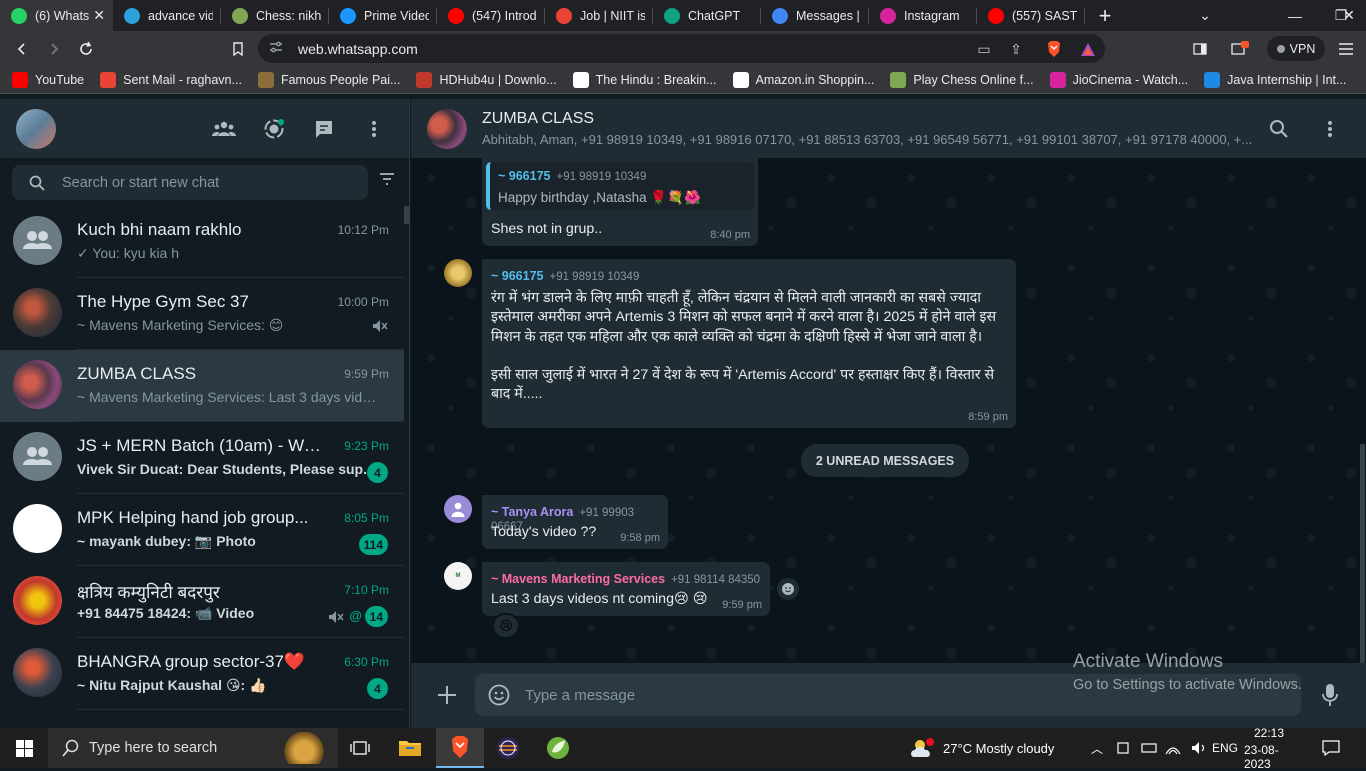 The height and width of the screenshot is (771, 1366). I want to click on close-window-button: ✕, so click(1346, 15).